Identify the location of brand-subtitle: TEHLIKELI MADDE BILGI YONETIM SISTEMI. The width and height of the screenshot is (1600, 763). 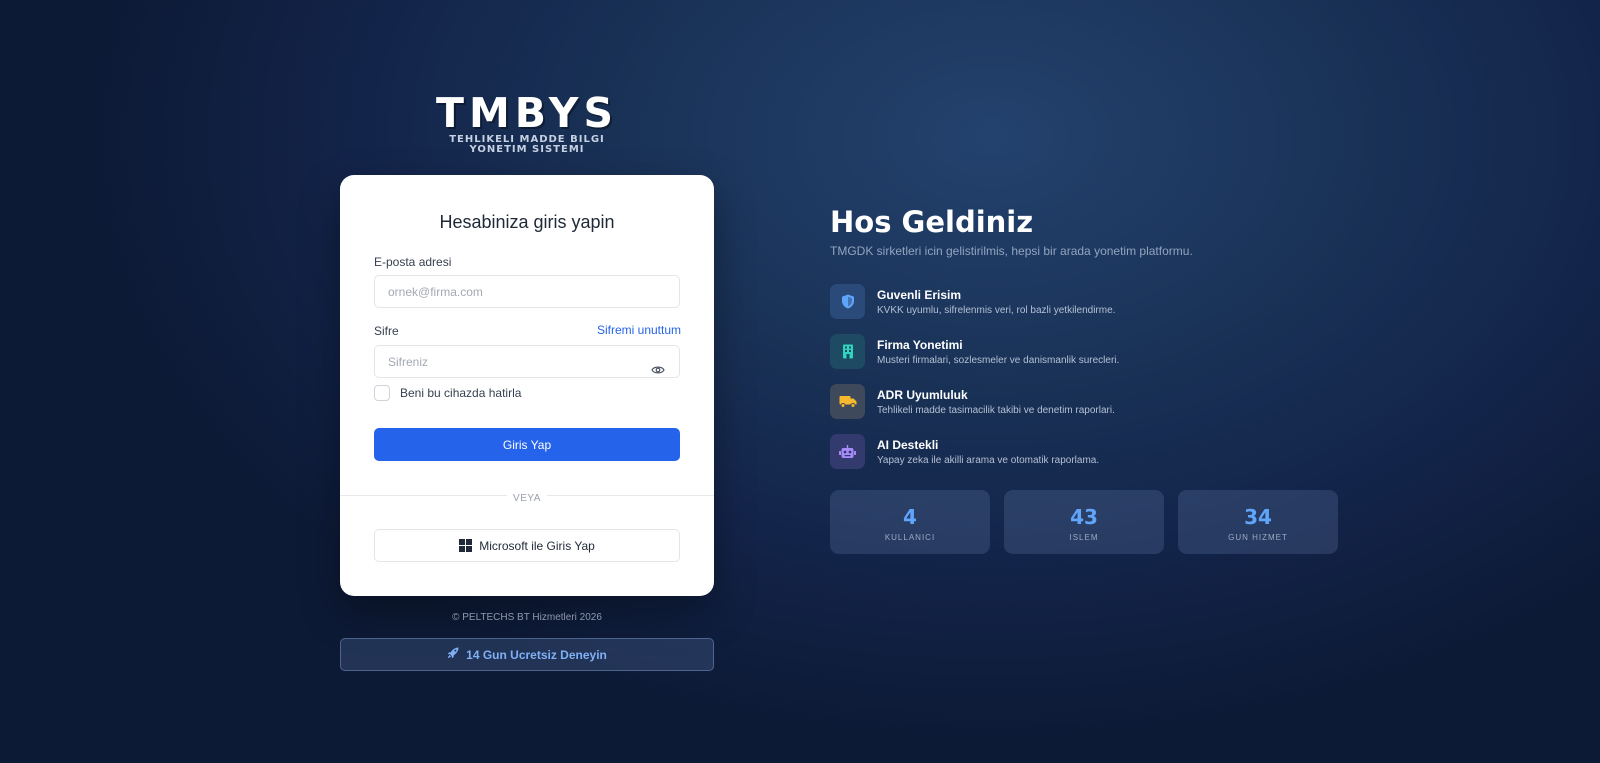
(527, 145).